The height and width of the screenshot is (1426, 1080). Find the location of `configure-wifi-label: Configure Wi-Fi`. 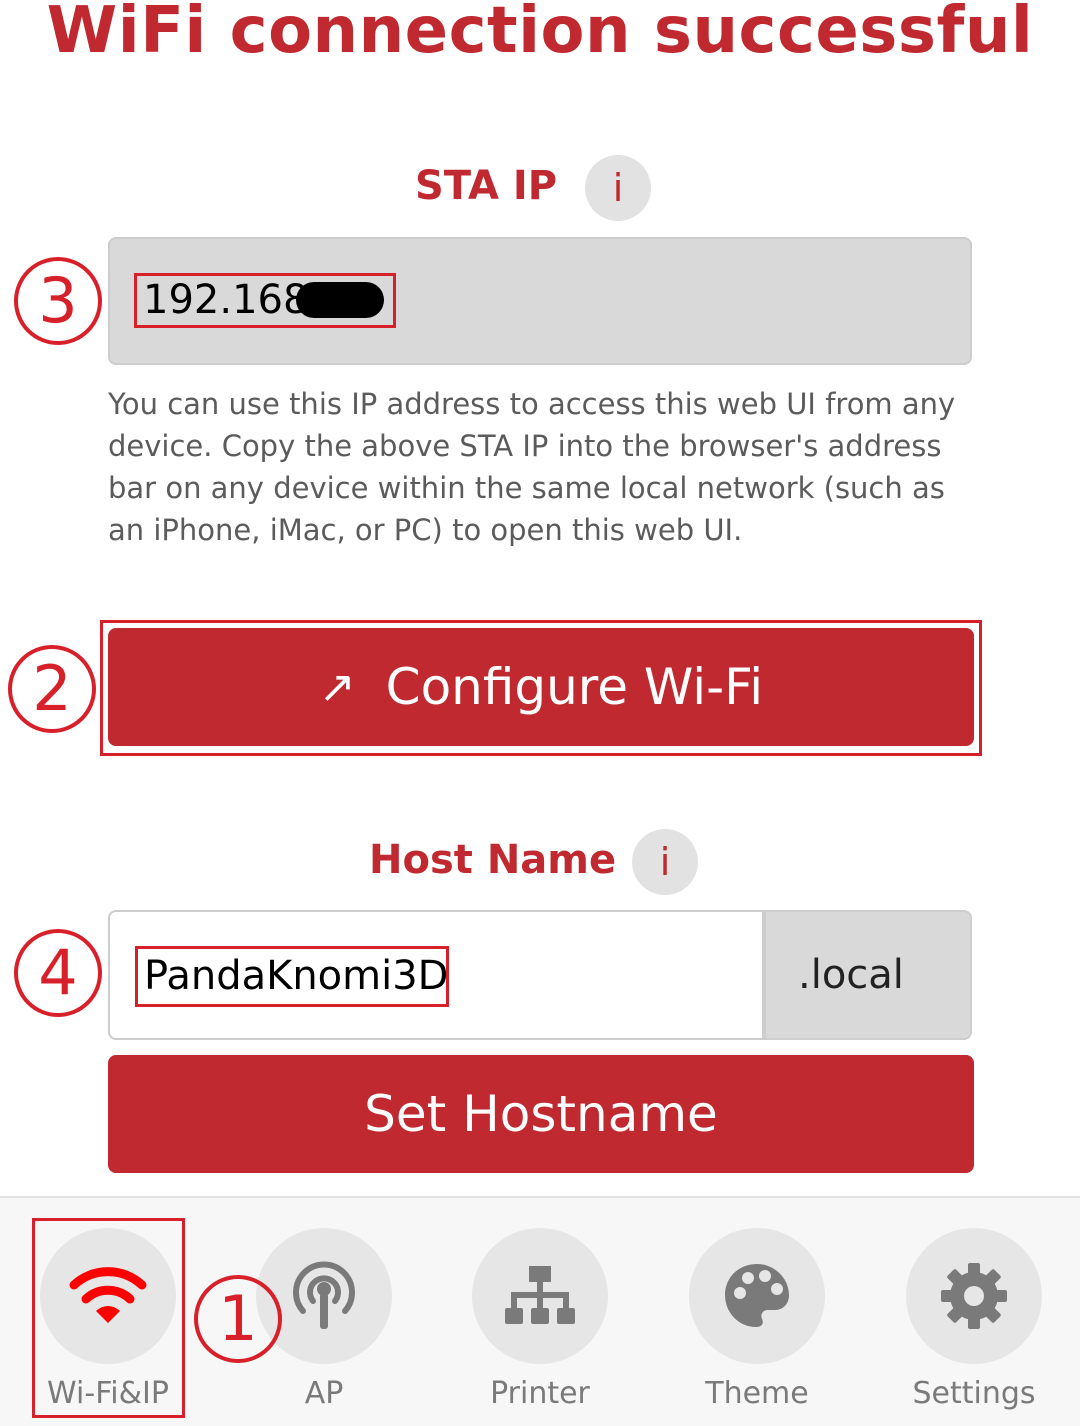

configure-wifi-label: Configure Wi-Fi is located at coordinates (574, 687).